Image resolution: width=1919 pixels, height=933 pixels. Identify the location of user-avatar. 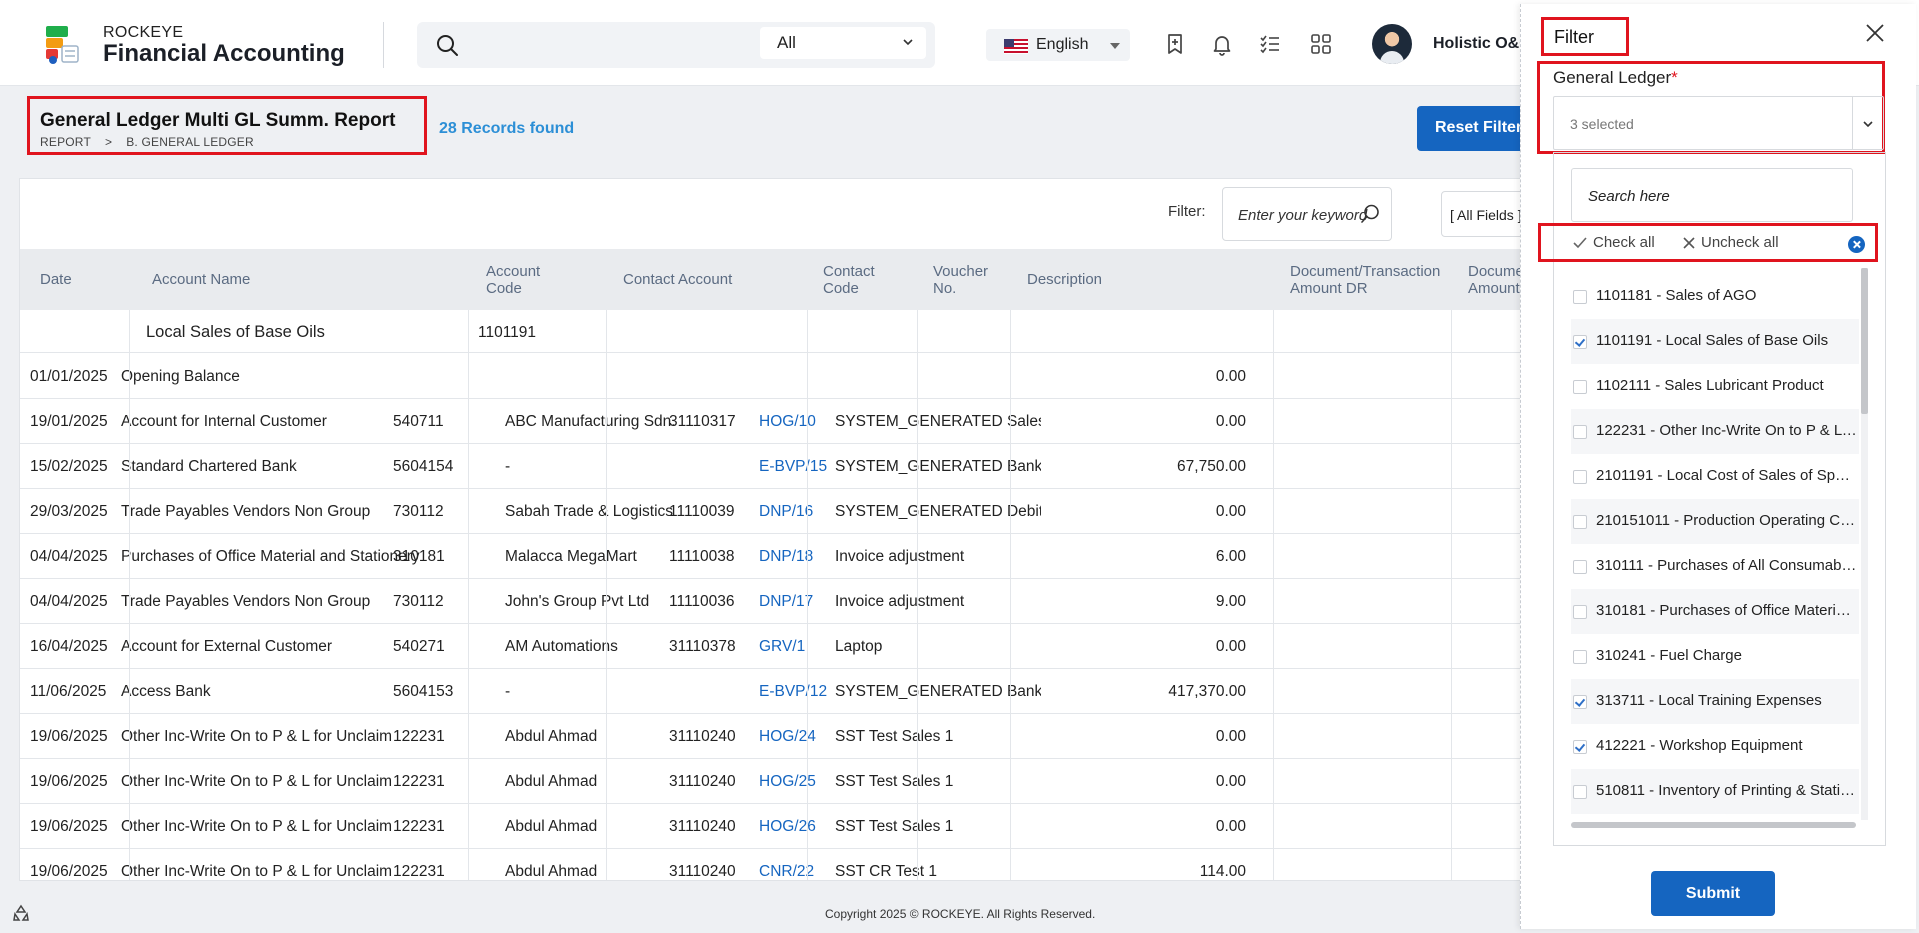
(1392, 44).